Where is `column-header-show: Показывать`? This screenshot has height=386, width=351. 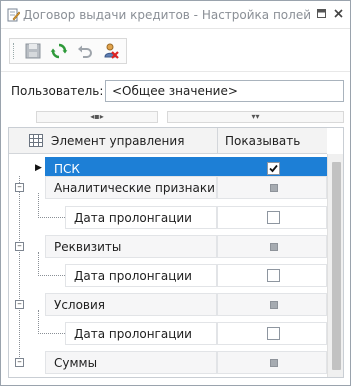
column-header-show: Показывать is located at coordinates (262, 141).